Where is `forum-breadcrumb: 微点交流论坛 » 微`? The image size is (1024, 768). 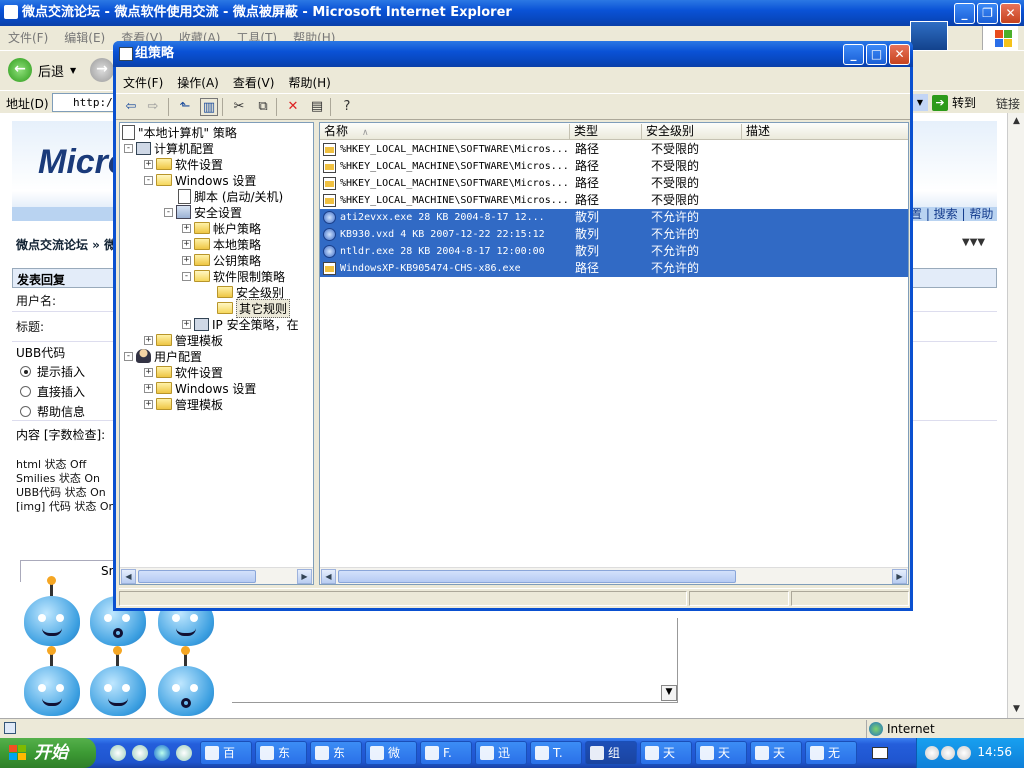 forum-breadcrumb: 微点交流论坛 » 微 is located at coordinates (66, 244).